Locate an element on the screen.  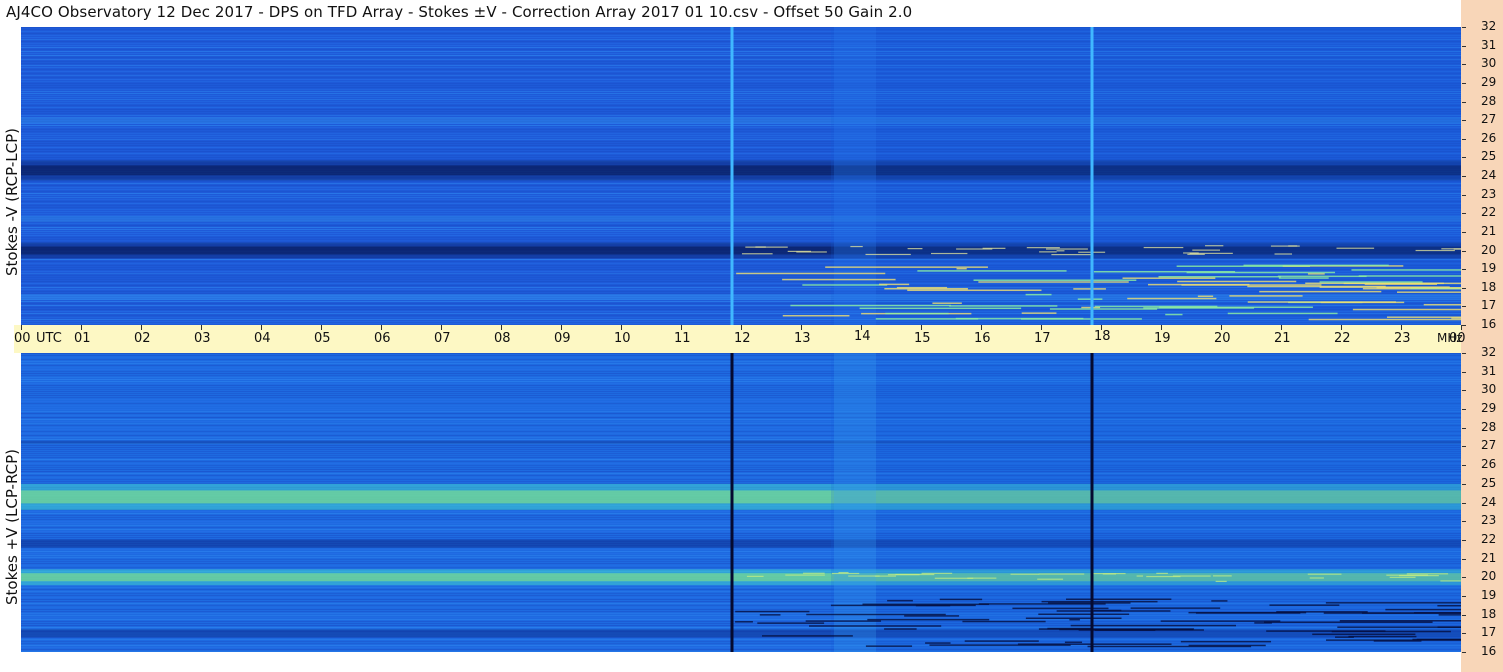
frequency-tick-label: 25 is located at coordinates (1489, 156).